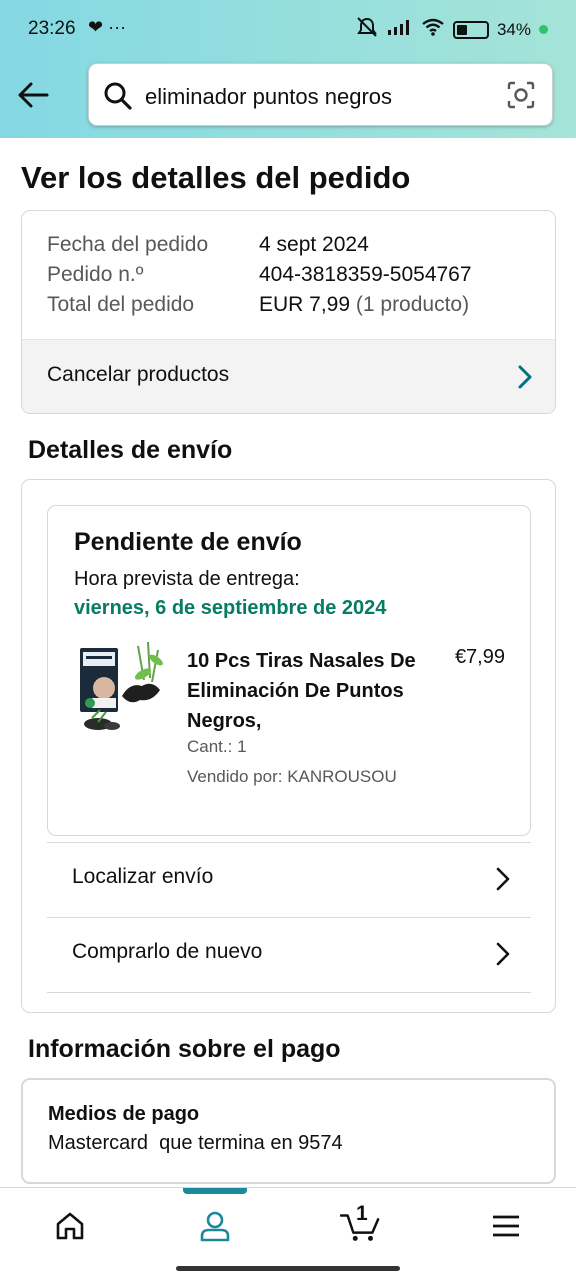 The image size is (576, 1280). I want to click on search-query: eliminador puntos negros, so click(269, 96).